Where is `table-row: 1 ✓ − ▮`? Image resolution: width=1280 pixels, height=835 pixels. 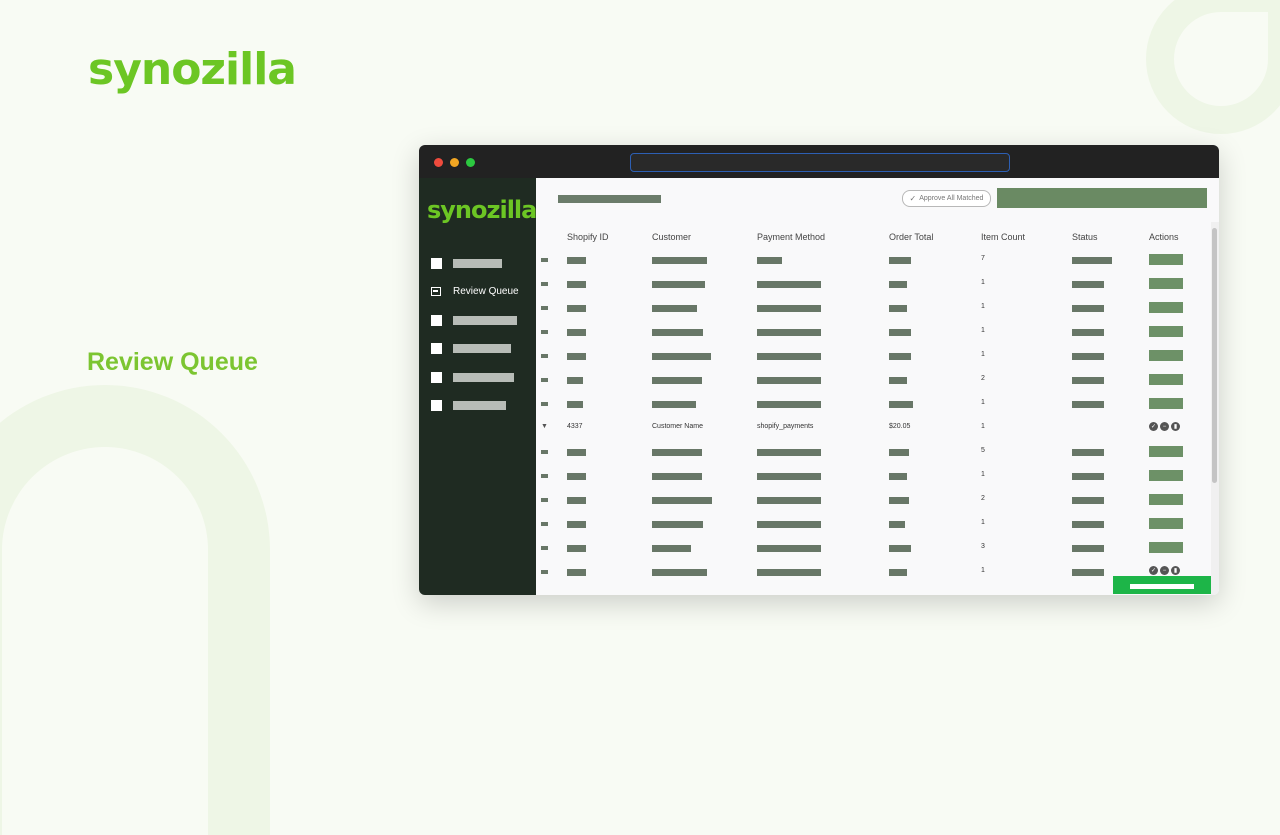
table-row: 1 ✓ − ▮ is located at coordinates (873, 573).